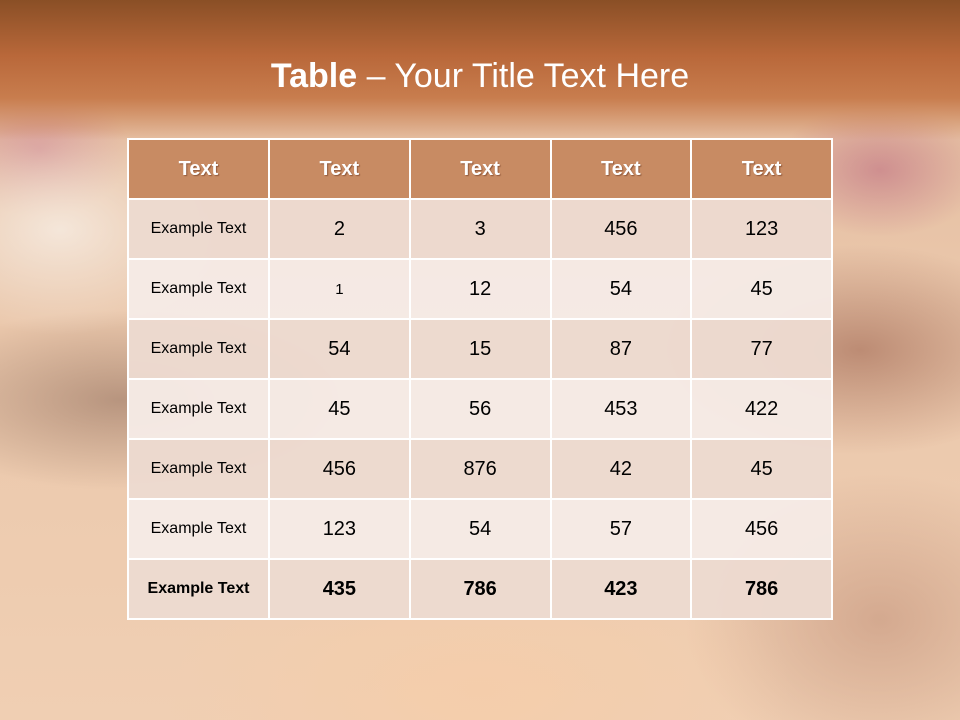  Describe the element at coordinates (339, 289) in the screenshot. I see `table-cell: 1` at that location.